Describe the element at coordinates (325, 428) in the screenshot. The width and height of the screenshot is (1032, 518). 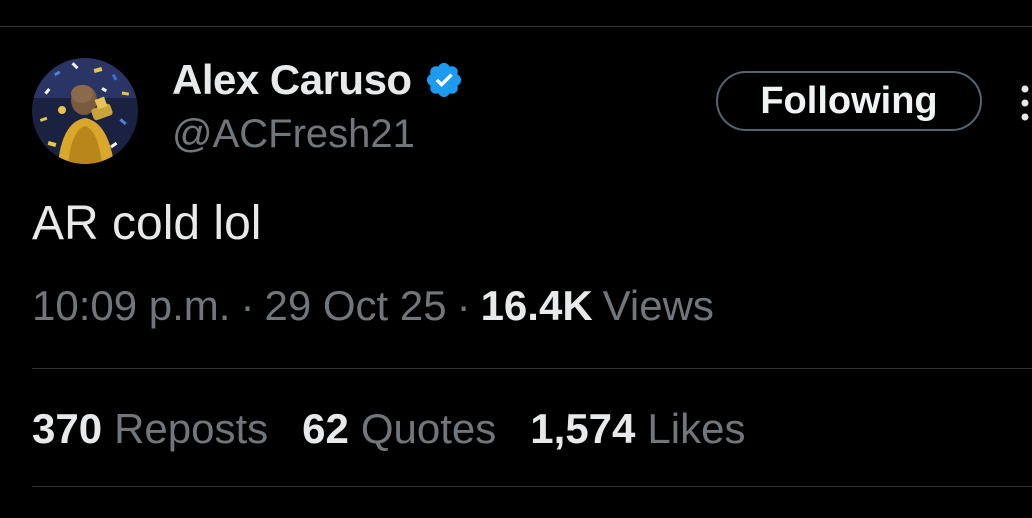
I see `quotes-count: 62` at that location.